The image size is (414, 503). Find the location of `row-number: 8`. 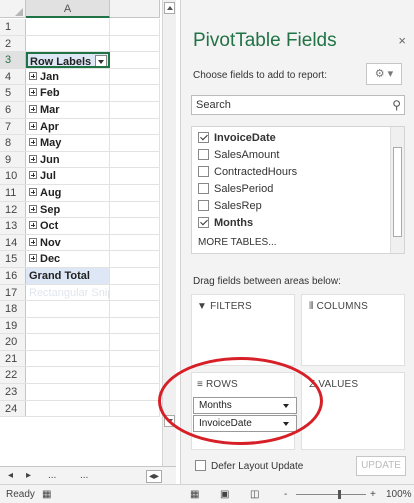

row-number: 8 is located at coordinates (13, 143).